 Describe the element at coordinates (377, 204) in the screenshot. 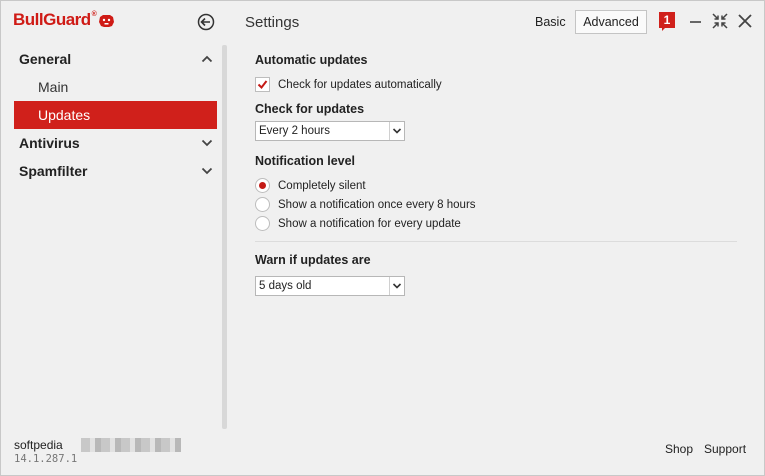

I see `radio-label: Show a notification once every 8 hours` at that location.